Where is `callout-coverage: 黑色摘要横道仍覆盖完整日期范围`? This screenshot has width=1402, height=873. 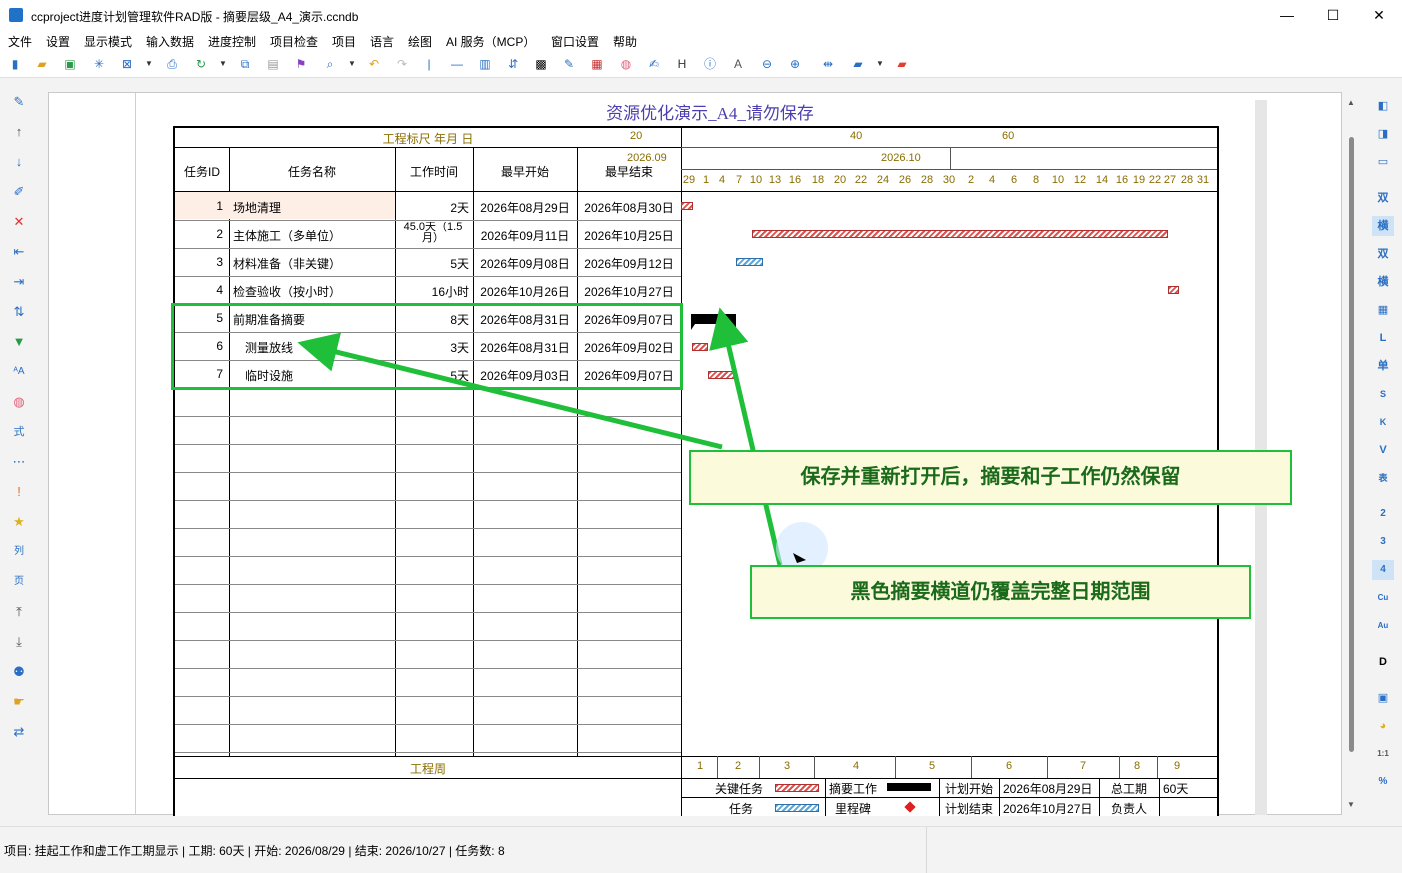
callout-coverage: 黑色摘要横道仍覆盖完整日期范围 is located at coordinates (1000, 592).